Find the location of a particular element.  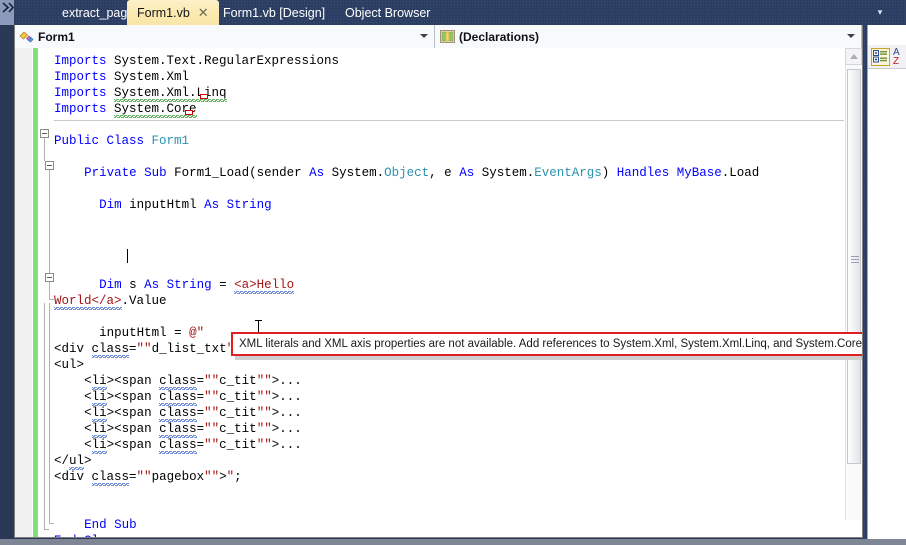

code-line: End Sub is located at coordinates (110, 525).